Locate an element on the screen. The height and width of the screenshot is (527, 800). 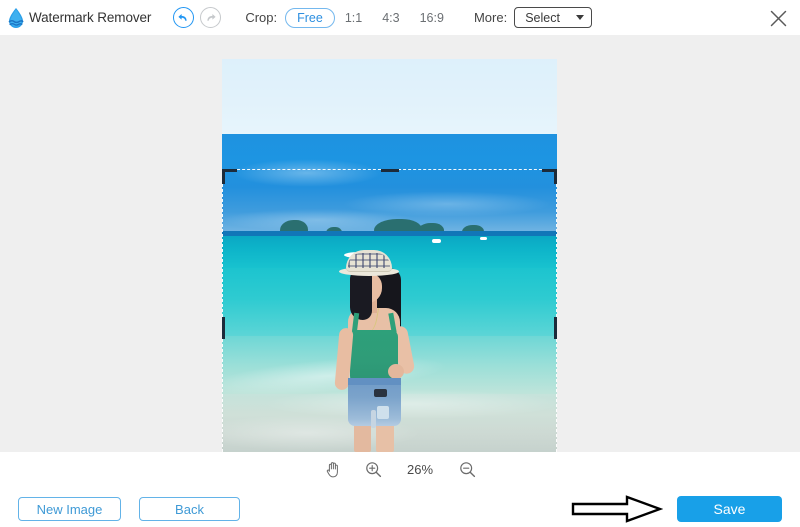
ratio-option-free: Free is located at coordinates (310, 17).